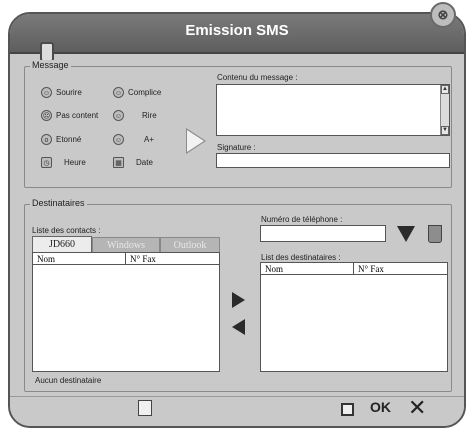 The height and width of the screenshot is (434, 474). Describe the element at coordinates (302, 219) in the screenshot. I see `phone-label: Numéro de téléphone :` at that location.